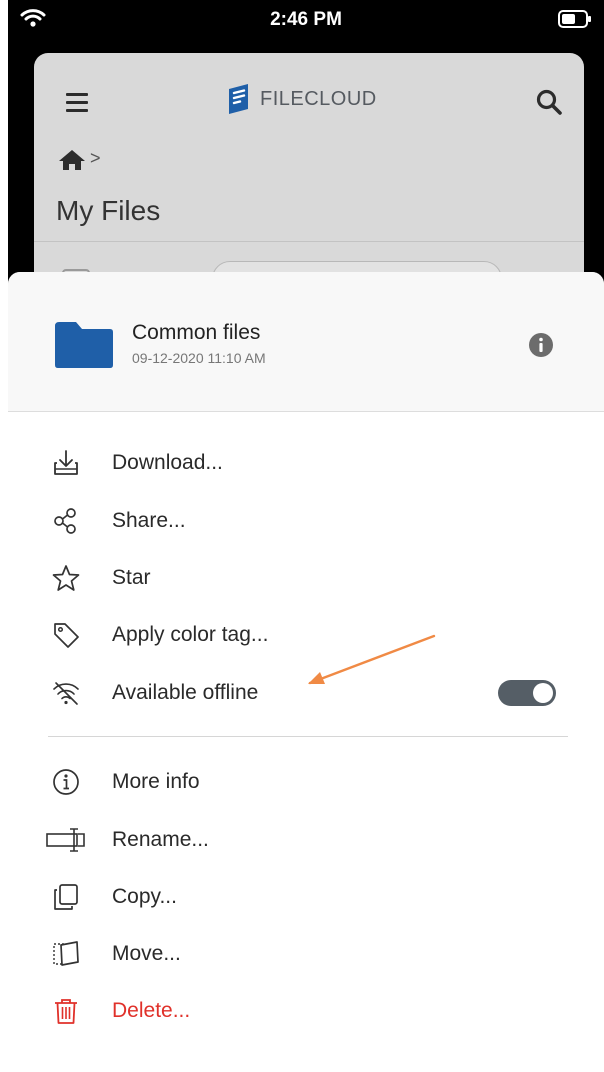 This screenshot has height=1072, width=604. Describe the element at coordinates (196, 332) in the screenshot. I see `item-name: Common files` at that location.